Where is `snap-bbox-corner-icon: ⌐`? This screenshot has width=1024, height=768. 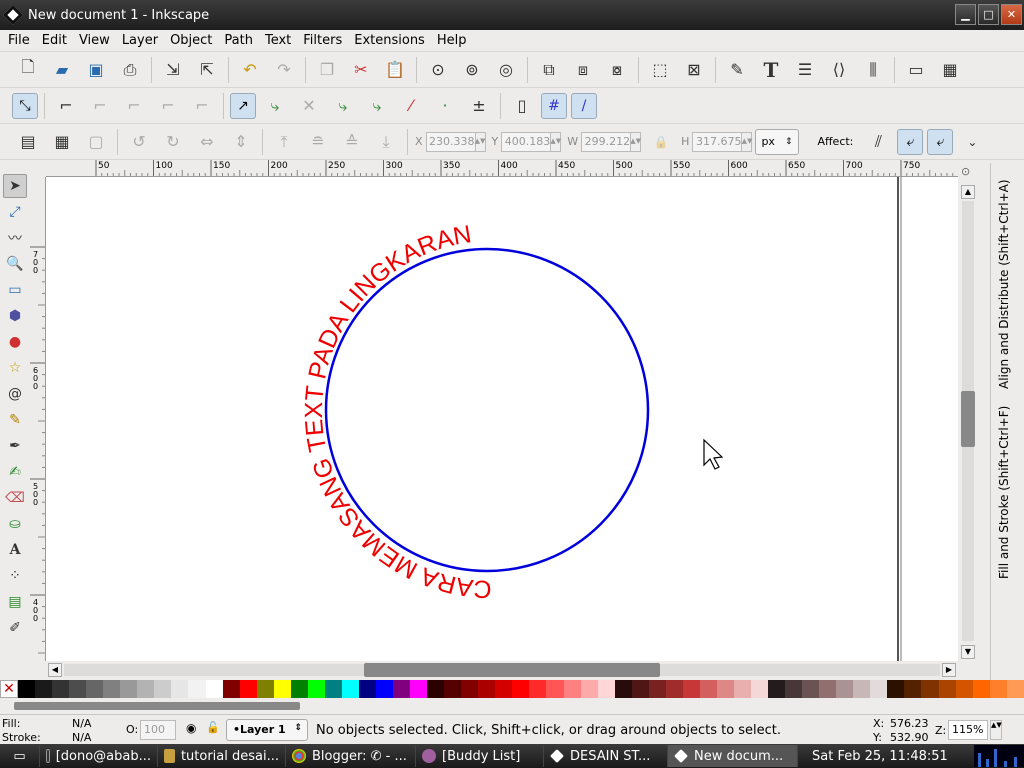
snap-bbox-corner-icon: ⌐ is located at coordinates (134, 106).